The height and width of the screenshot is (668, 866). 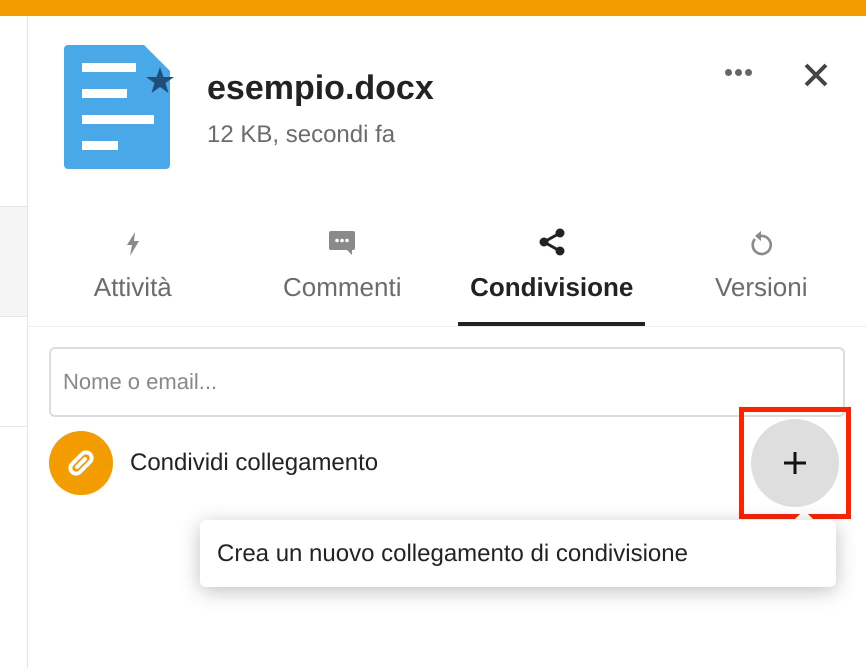 What do you see at coordinates (320, 88) in the screenshot?
I see `file-name: esempio.docx` at bounding box center [320, 88].